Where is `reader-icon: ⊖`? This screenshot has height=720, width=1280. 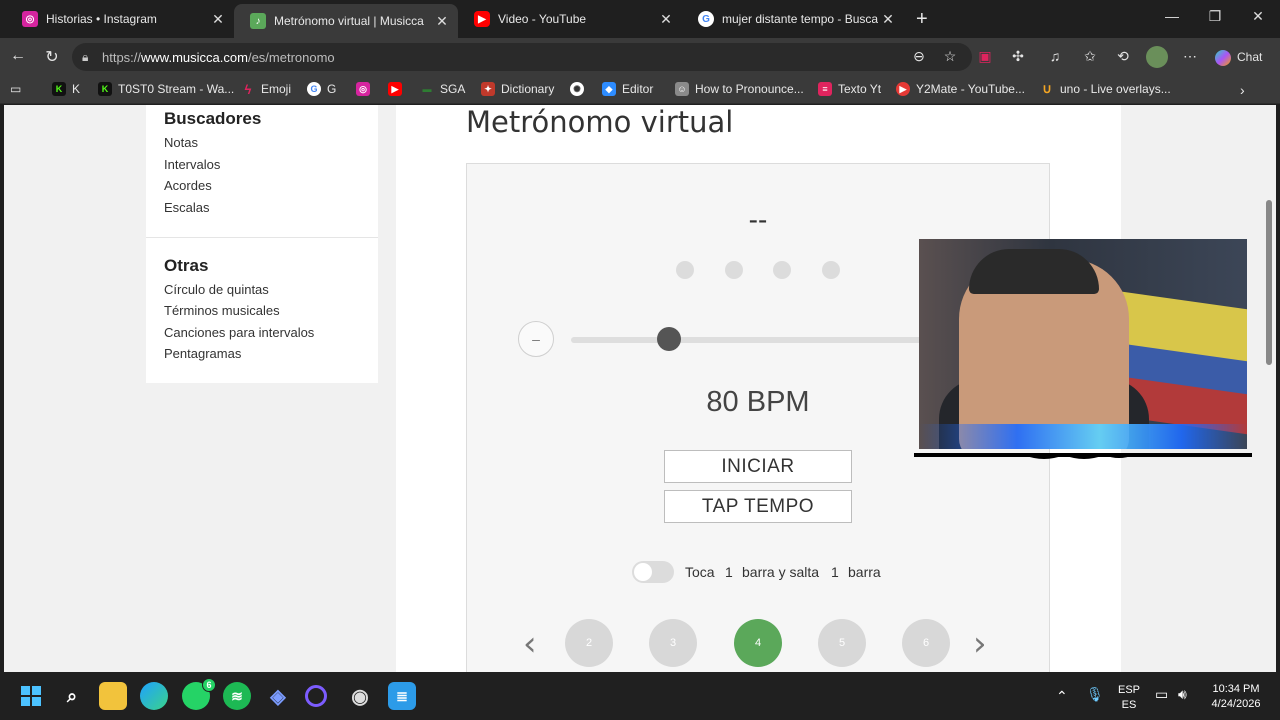 reader-icon: ⊖ is located at coordinates (919, 56).